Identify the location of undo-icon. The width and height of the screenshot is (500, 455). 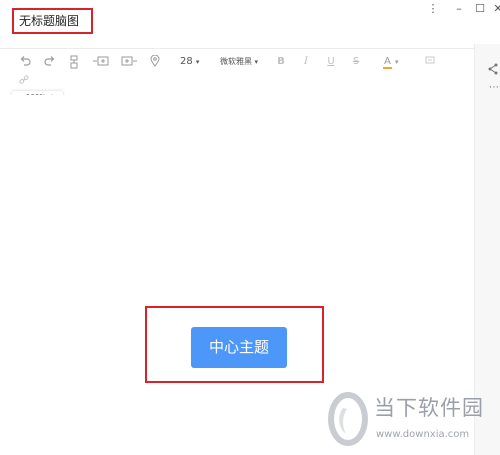
(25, 62).